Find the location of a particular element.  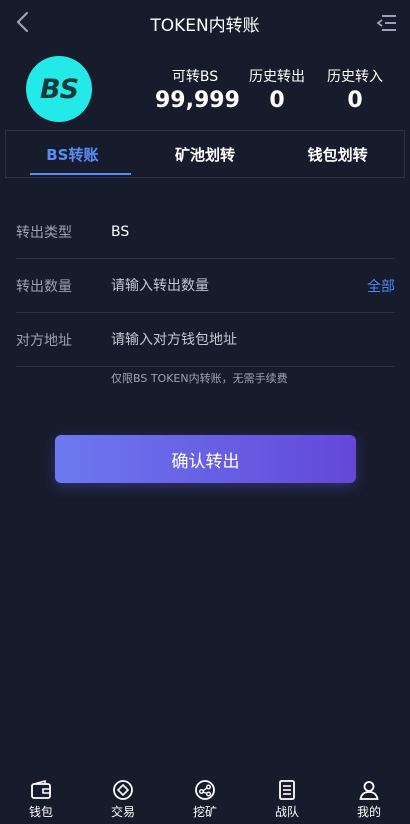

stat-history-out: 历史转出 0 is located at coordinates (277, 89).